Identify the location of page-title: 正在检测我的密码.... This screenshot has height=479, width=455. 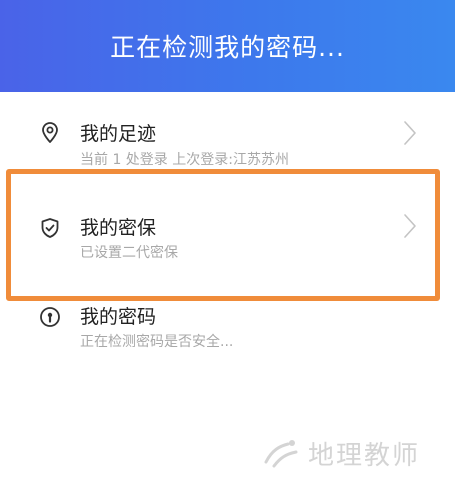
(227, 47).